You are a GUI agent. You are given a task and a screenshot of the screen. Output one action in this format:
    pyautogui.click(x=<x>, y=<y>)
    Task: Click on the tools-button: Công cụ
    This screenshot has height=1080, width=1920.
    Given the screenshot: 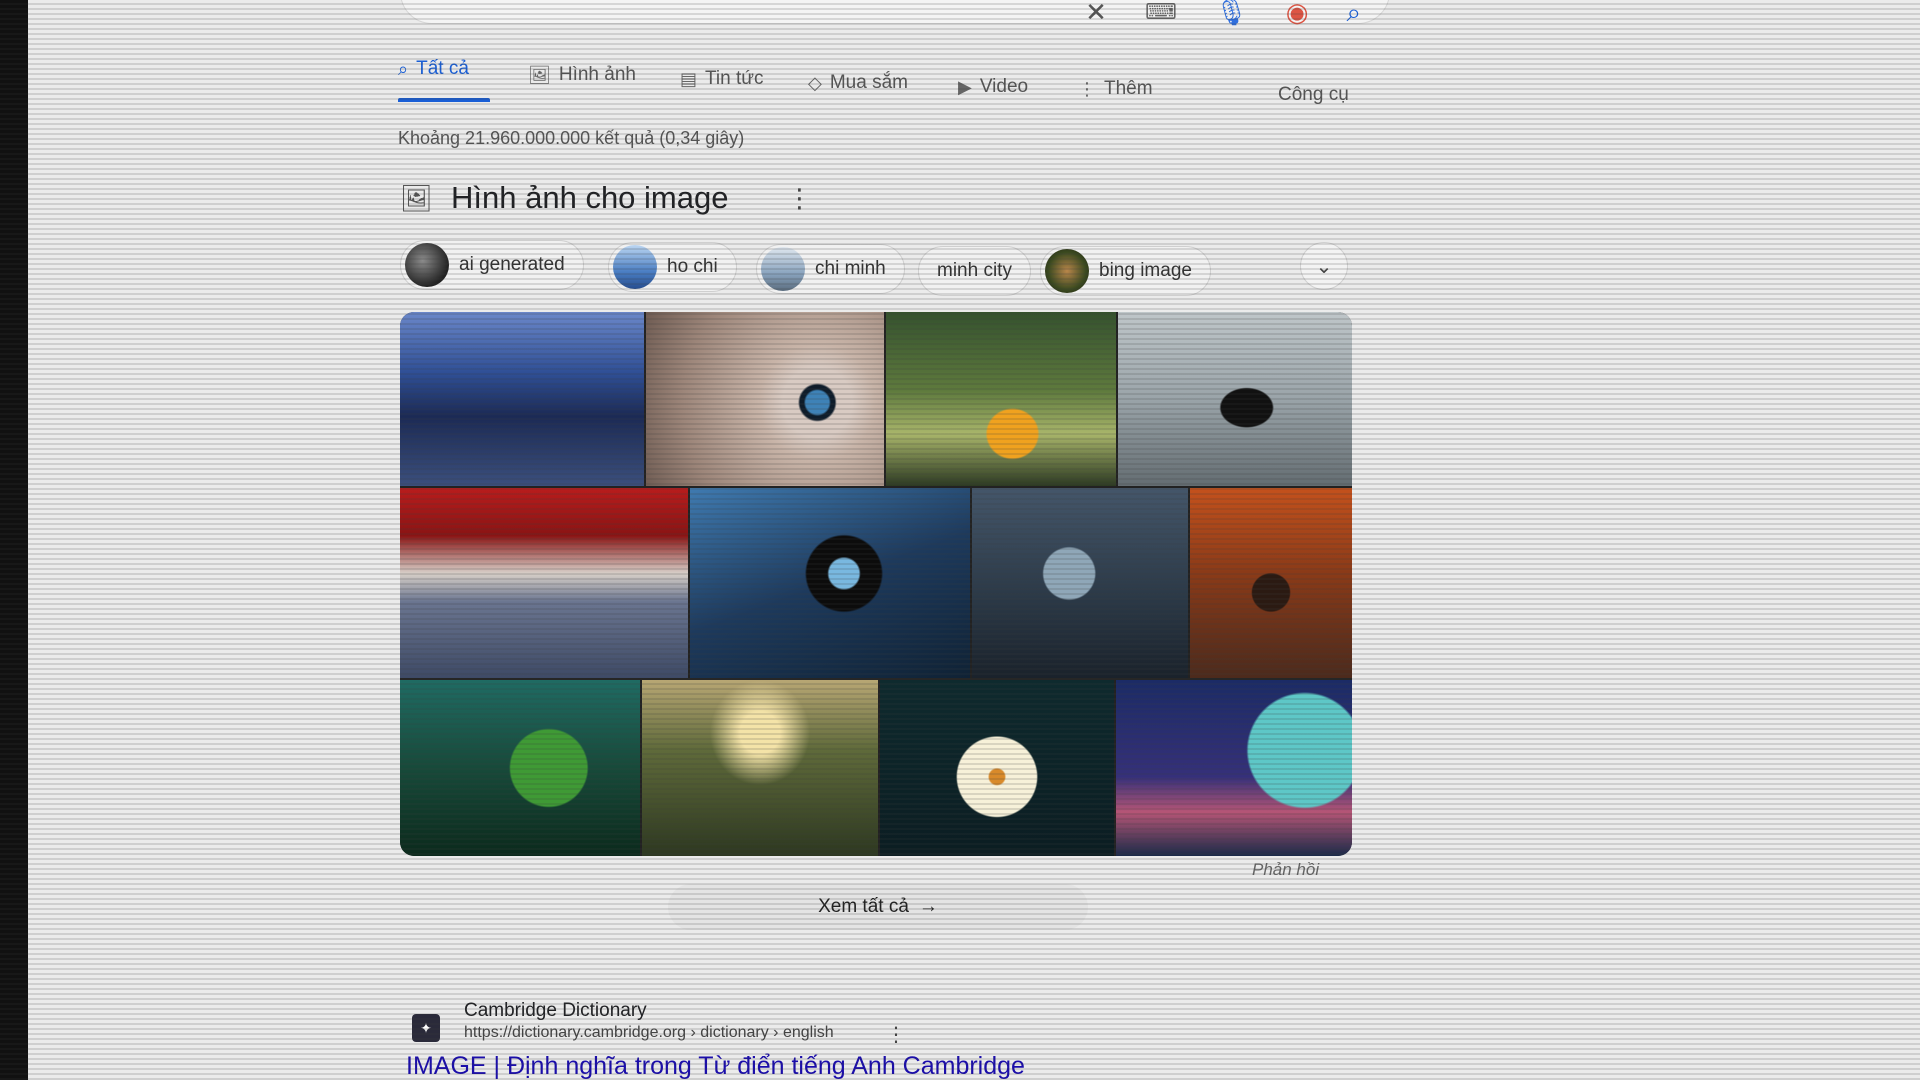 What is the action you would take?
    pyautogui.click(x=1313, y=95)
    